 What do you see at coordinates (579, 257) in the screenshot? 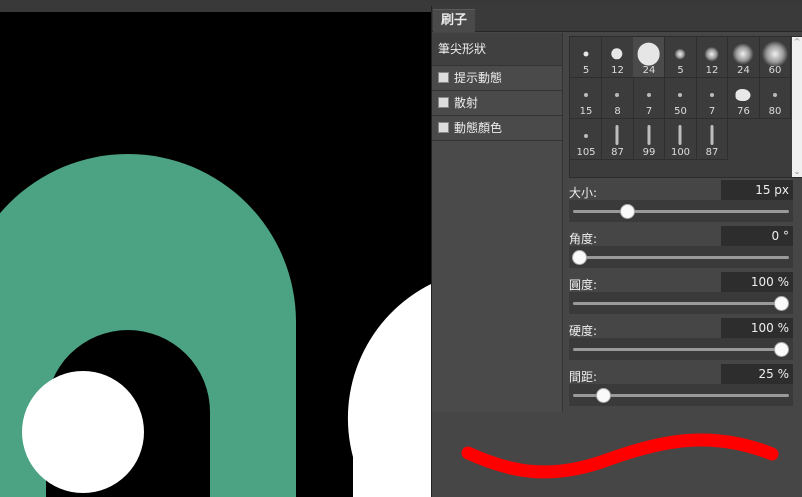
I see `angle-slider-handle` at bounding box center [579, 257].